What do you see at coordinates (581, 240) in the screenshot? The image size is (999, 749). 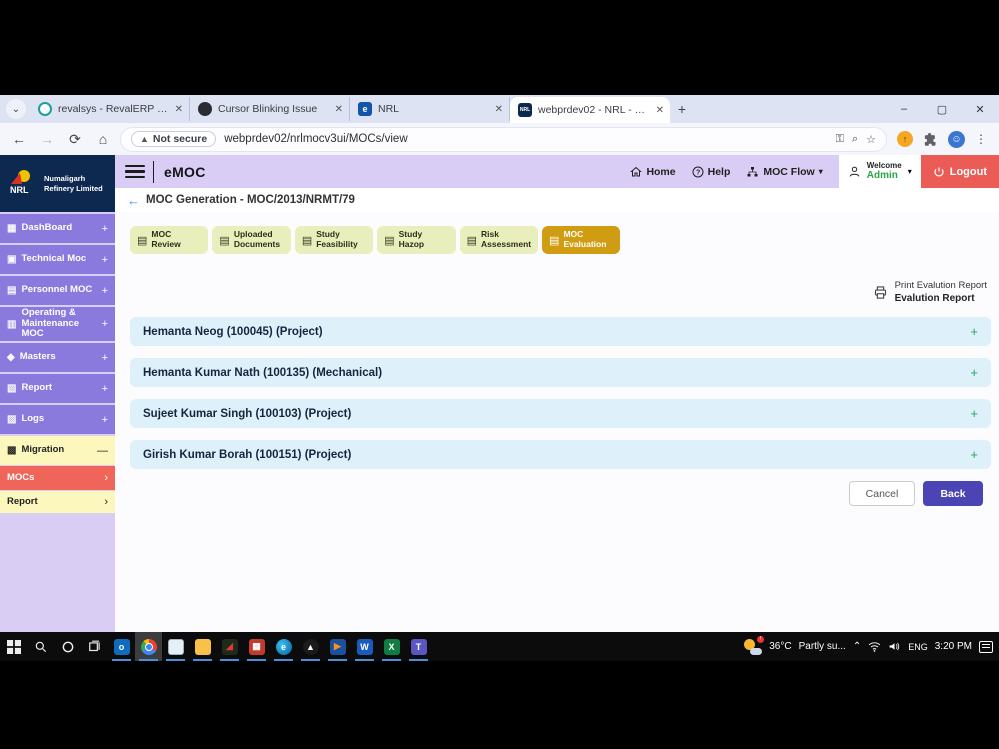 I see `tab-moc-evaluation-active: ▤ MOC Evaluation` at bounding box center [581, 240].